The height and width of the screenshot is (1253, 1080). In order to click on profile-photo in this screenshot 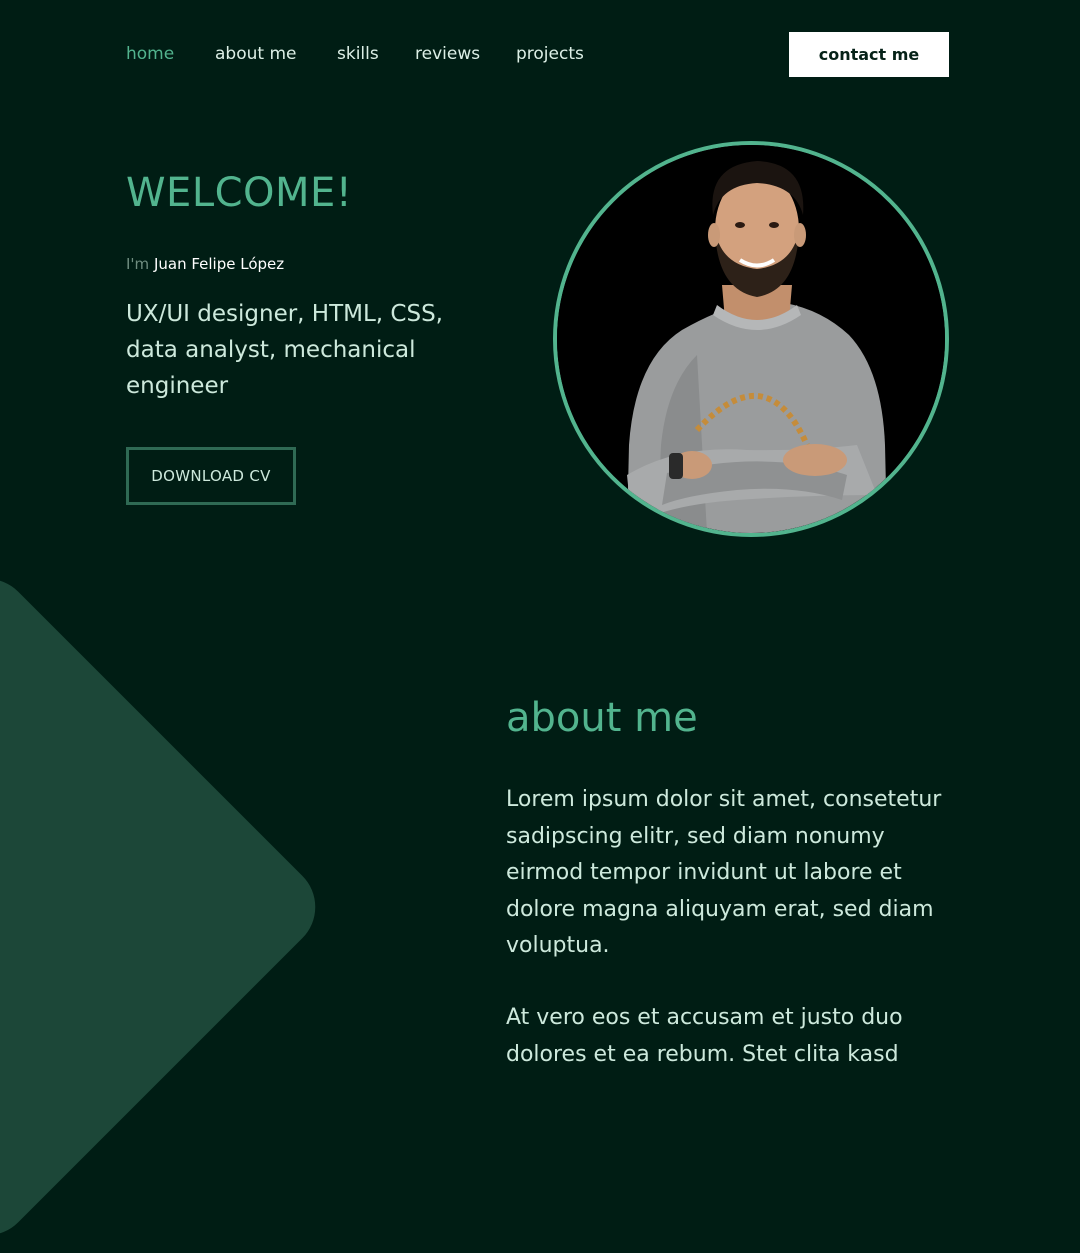, I will do `click(751, 339)`.